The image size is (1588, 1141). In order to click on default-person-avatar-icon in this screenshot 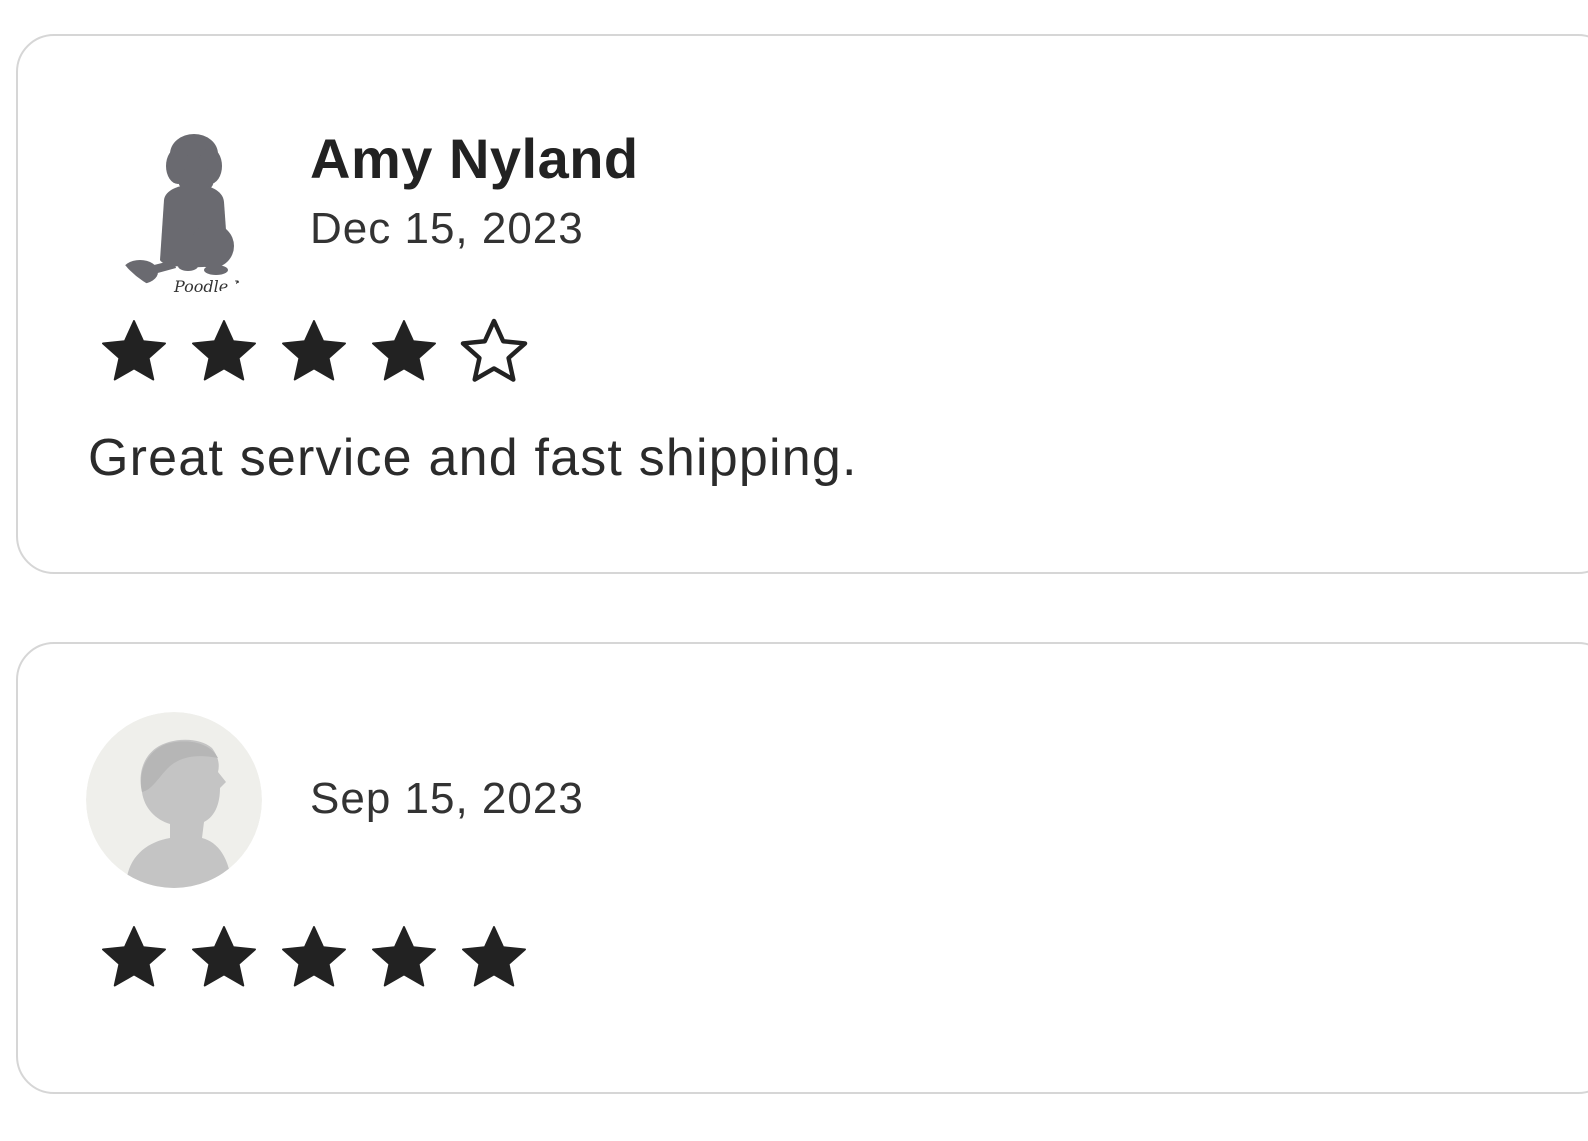, I will do `click(174, 800)`.